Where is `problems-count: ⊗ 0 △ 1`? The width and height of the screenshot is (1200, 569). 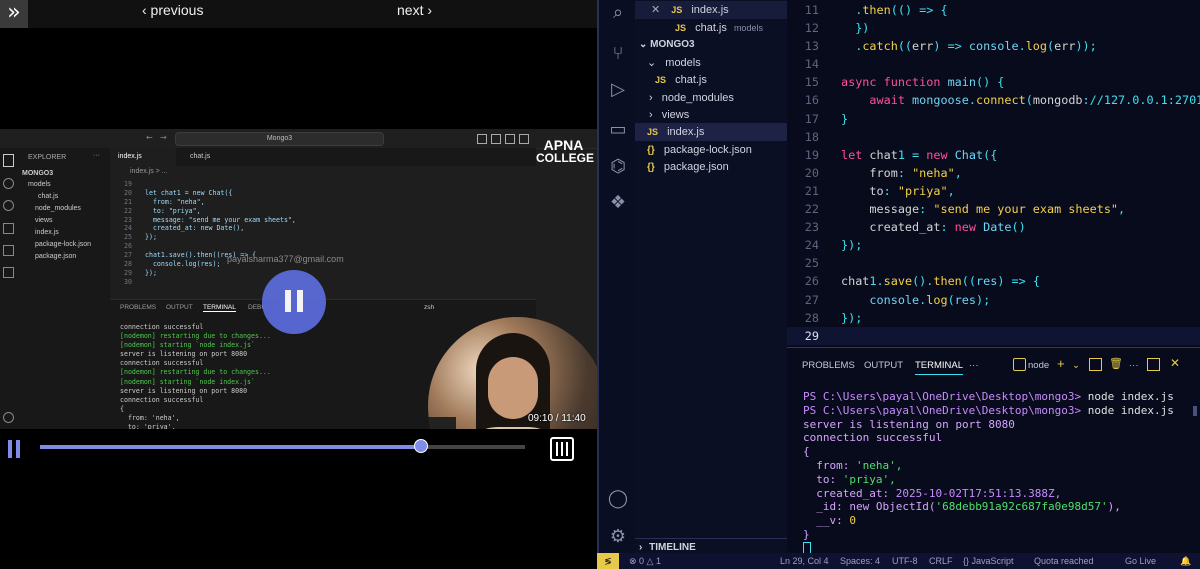
problems-count: ⊗ 0 △ 1 is located at coordinates (645, 561).